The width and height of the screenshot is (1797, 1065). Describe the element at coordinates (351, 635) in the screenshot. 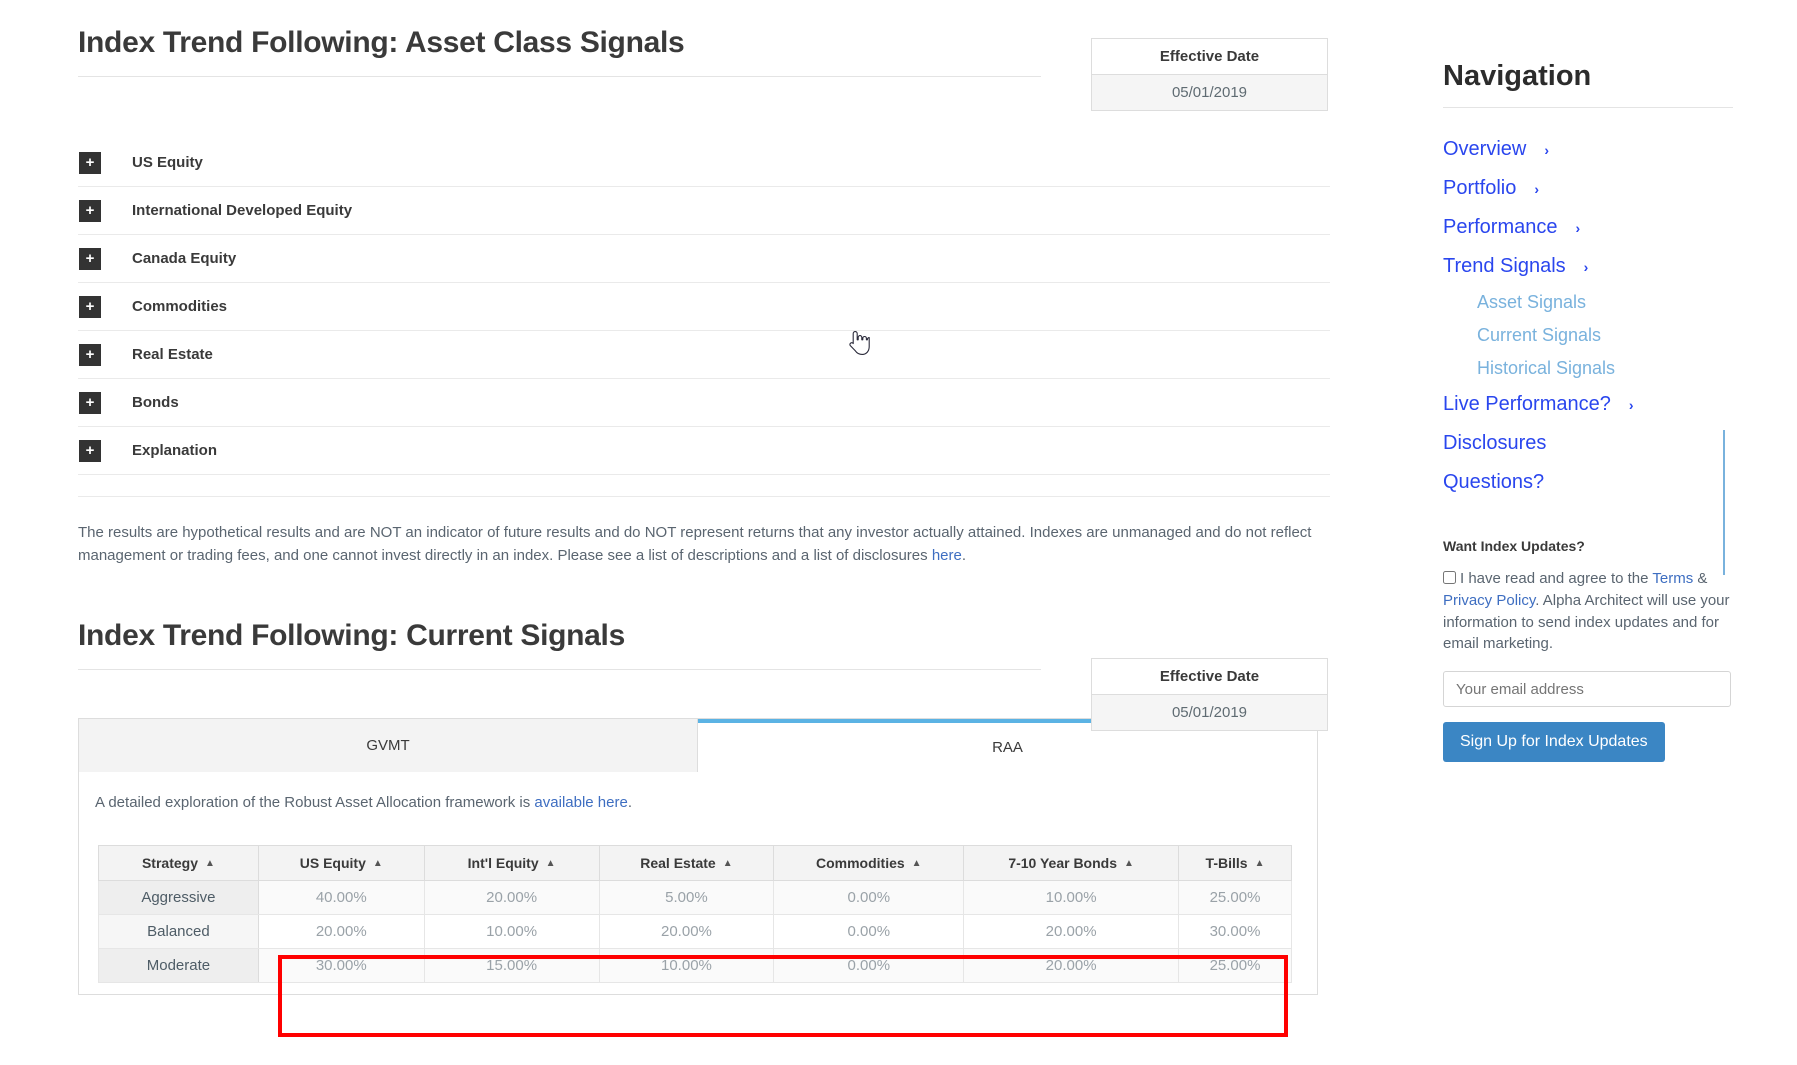

I see `page-title-current-signals: Index Trend Following: Current Signals` at that location.